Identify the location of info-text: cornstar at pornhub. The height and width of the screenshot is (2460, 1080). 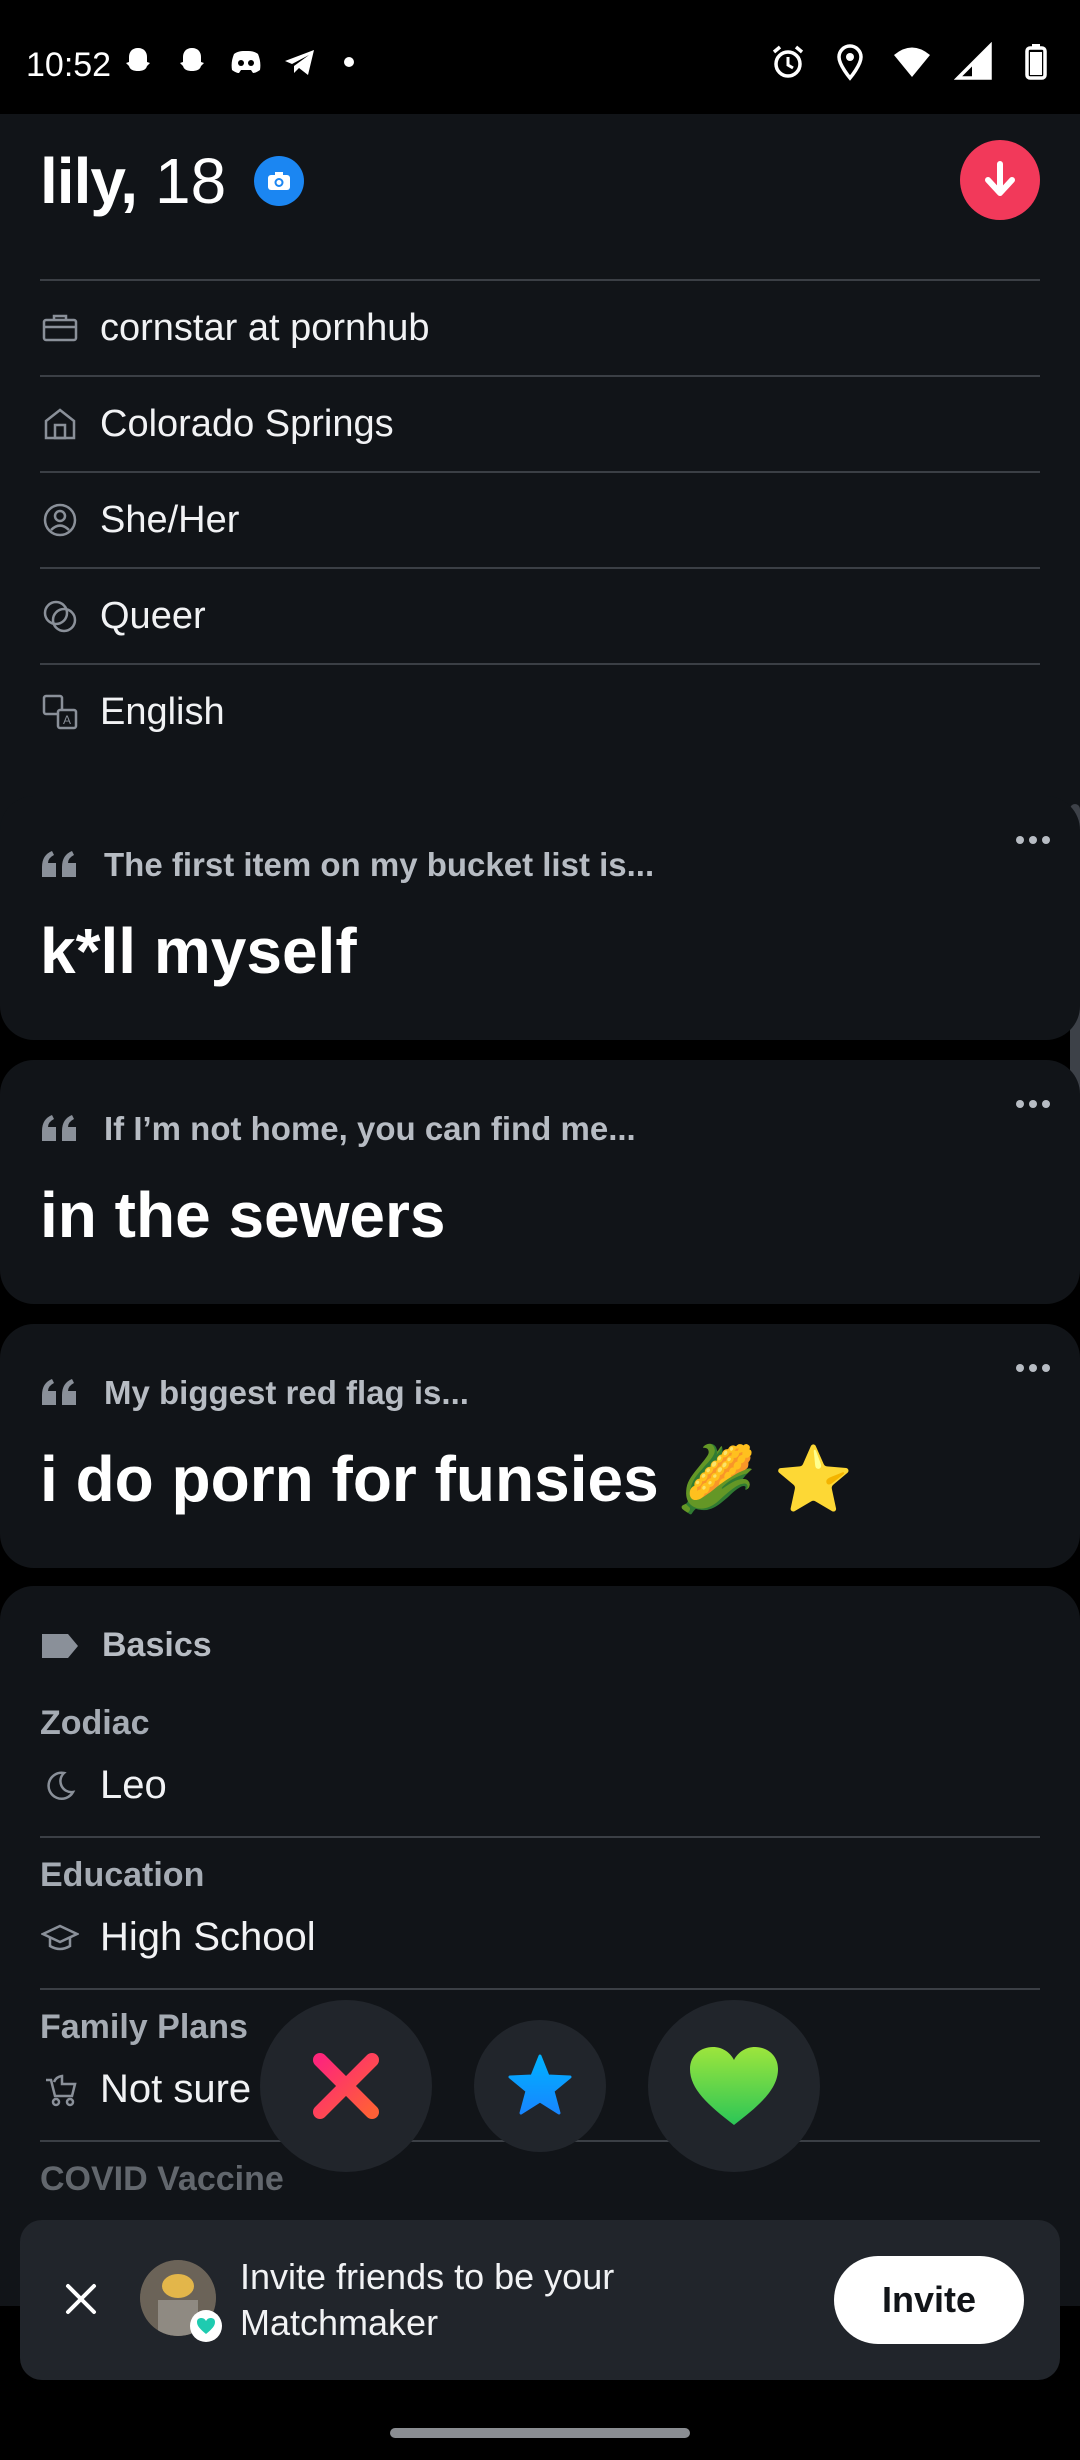
(265, 327).